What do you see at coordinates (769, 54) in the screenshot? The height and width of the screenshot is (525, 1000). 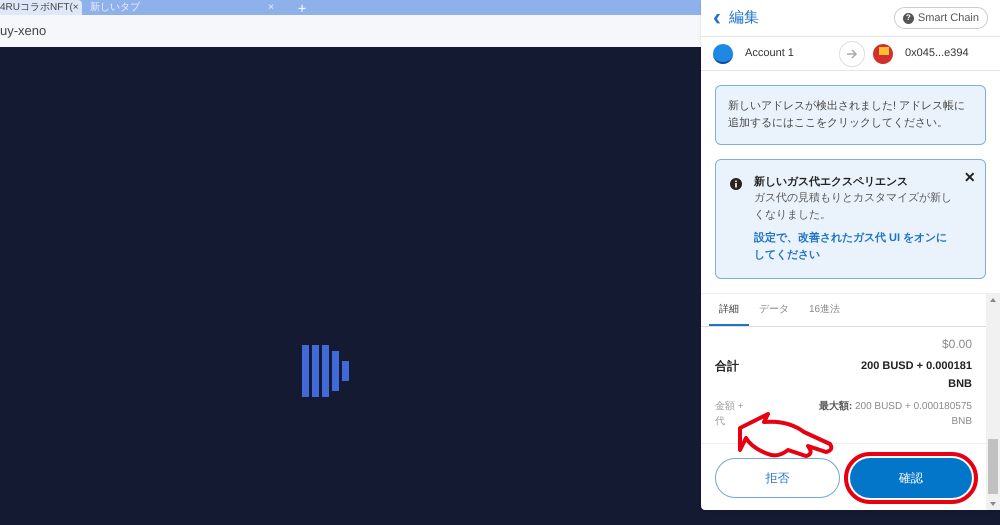 I see `from-account: Account 1` at bounding box center [769, 54].